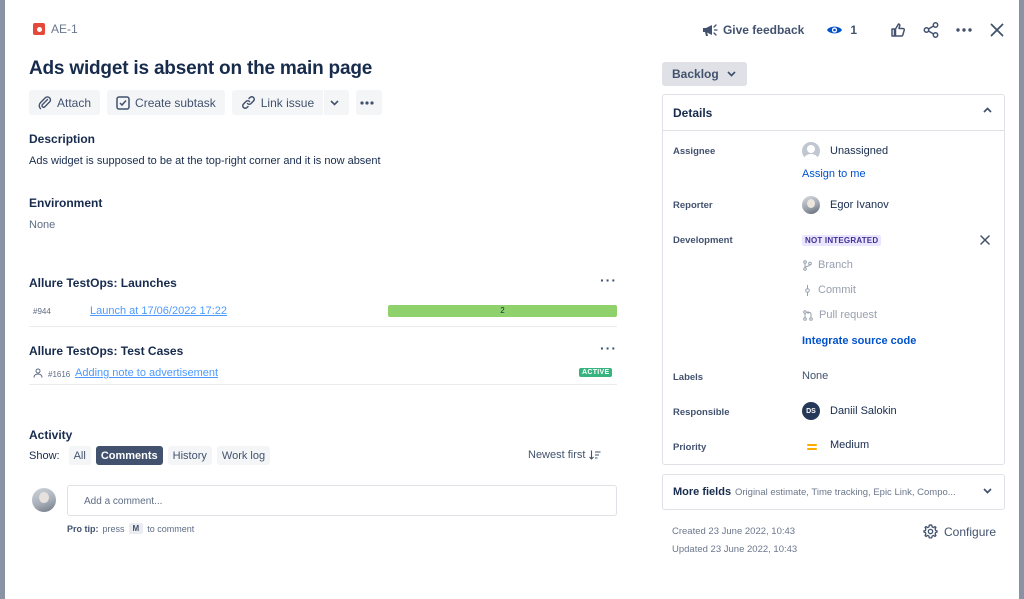 This screenshot has height=599, width=1024. I want to click on share-icon, so click(931, 30).